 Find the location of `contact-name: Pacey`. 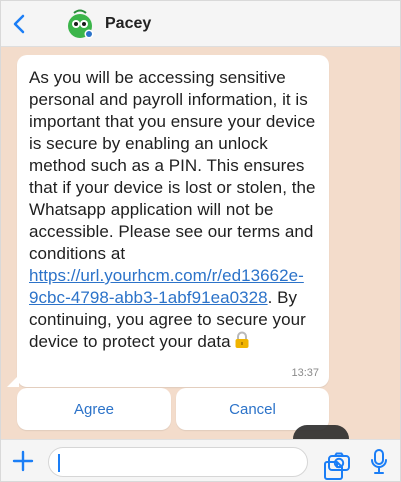

contact-name: Pacey is located at coordinates (128, 24).